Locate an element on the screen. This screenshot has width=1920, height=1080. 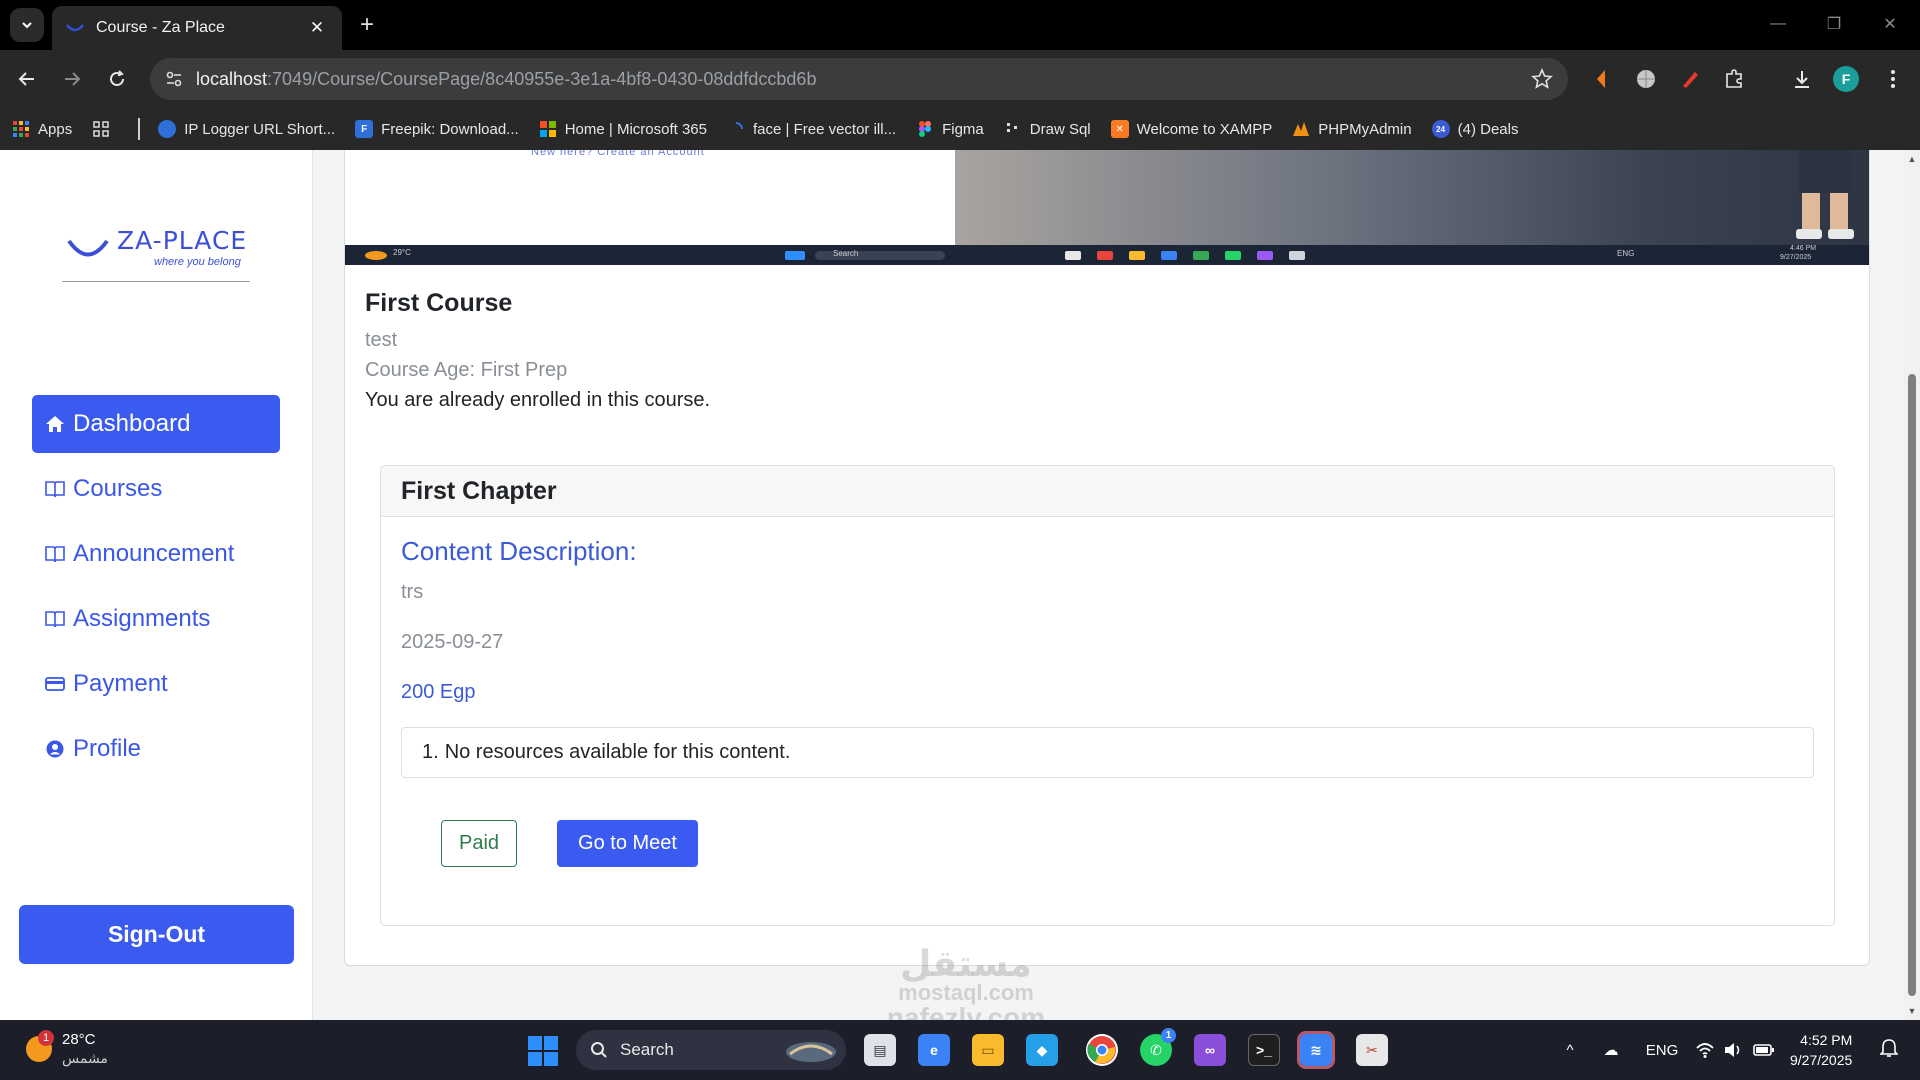
banner-photo is located at coordinates (1412, 197).